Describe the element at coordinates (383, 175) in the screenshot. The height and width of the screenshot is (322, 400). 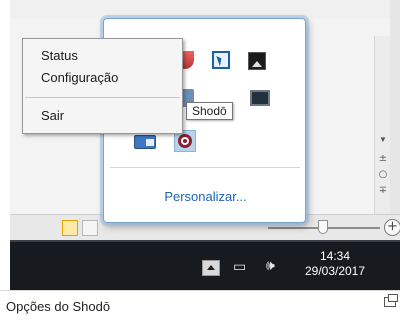
I see `browse-object-icon: ○` at that location.